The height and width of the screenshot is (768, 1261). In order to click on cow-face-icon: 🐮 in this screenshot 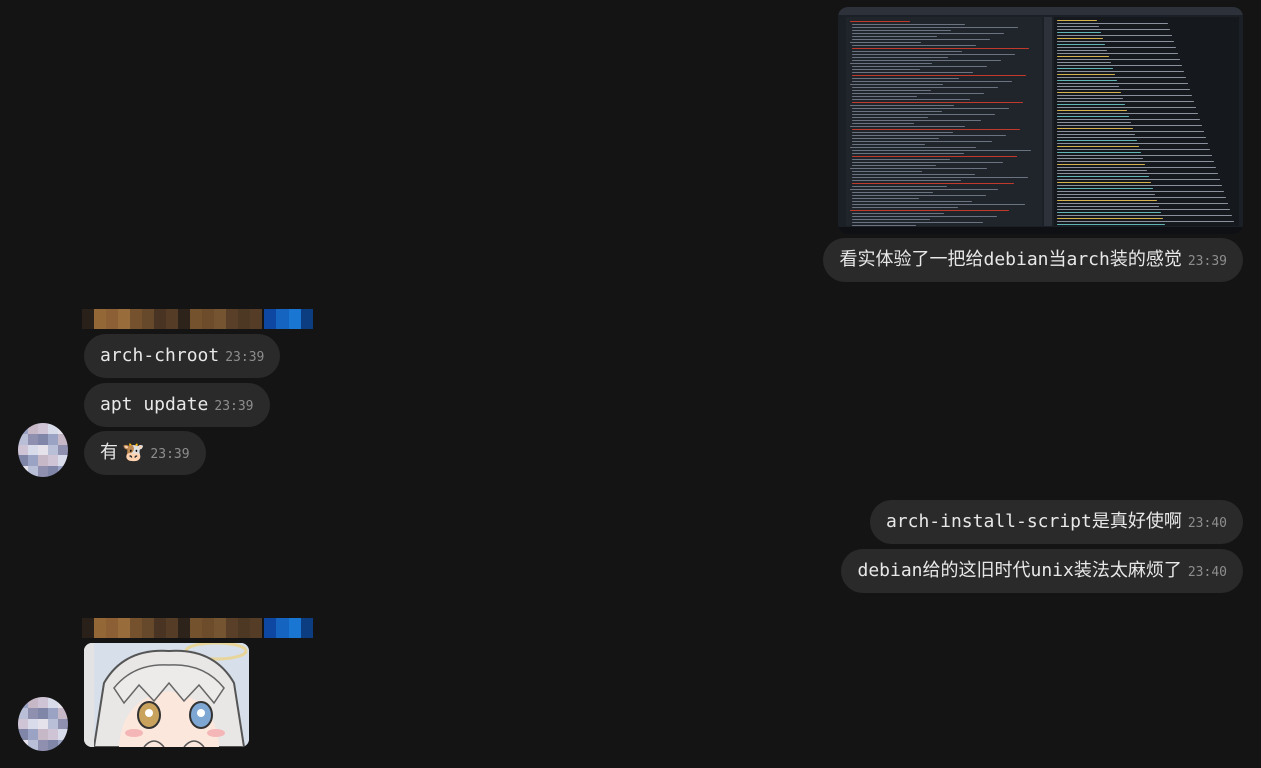, I will do `click(133, 452)`.